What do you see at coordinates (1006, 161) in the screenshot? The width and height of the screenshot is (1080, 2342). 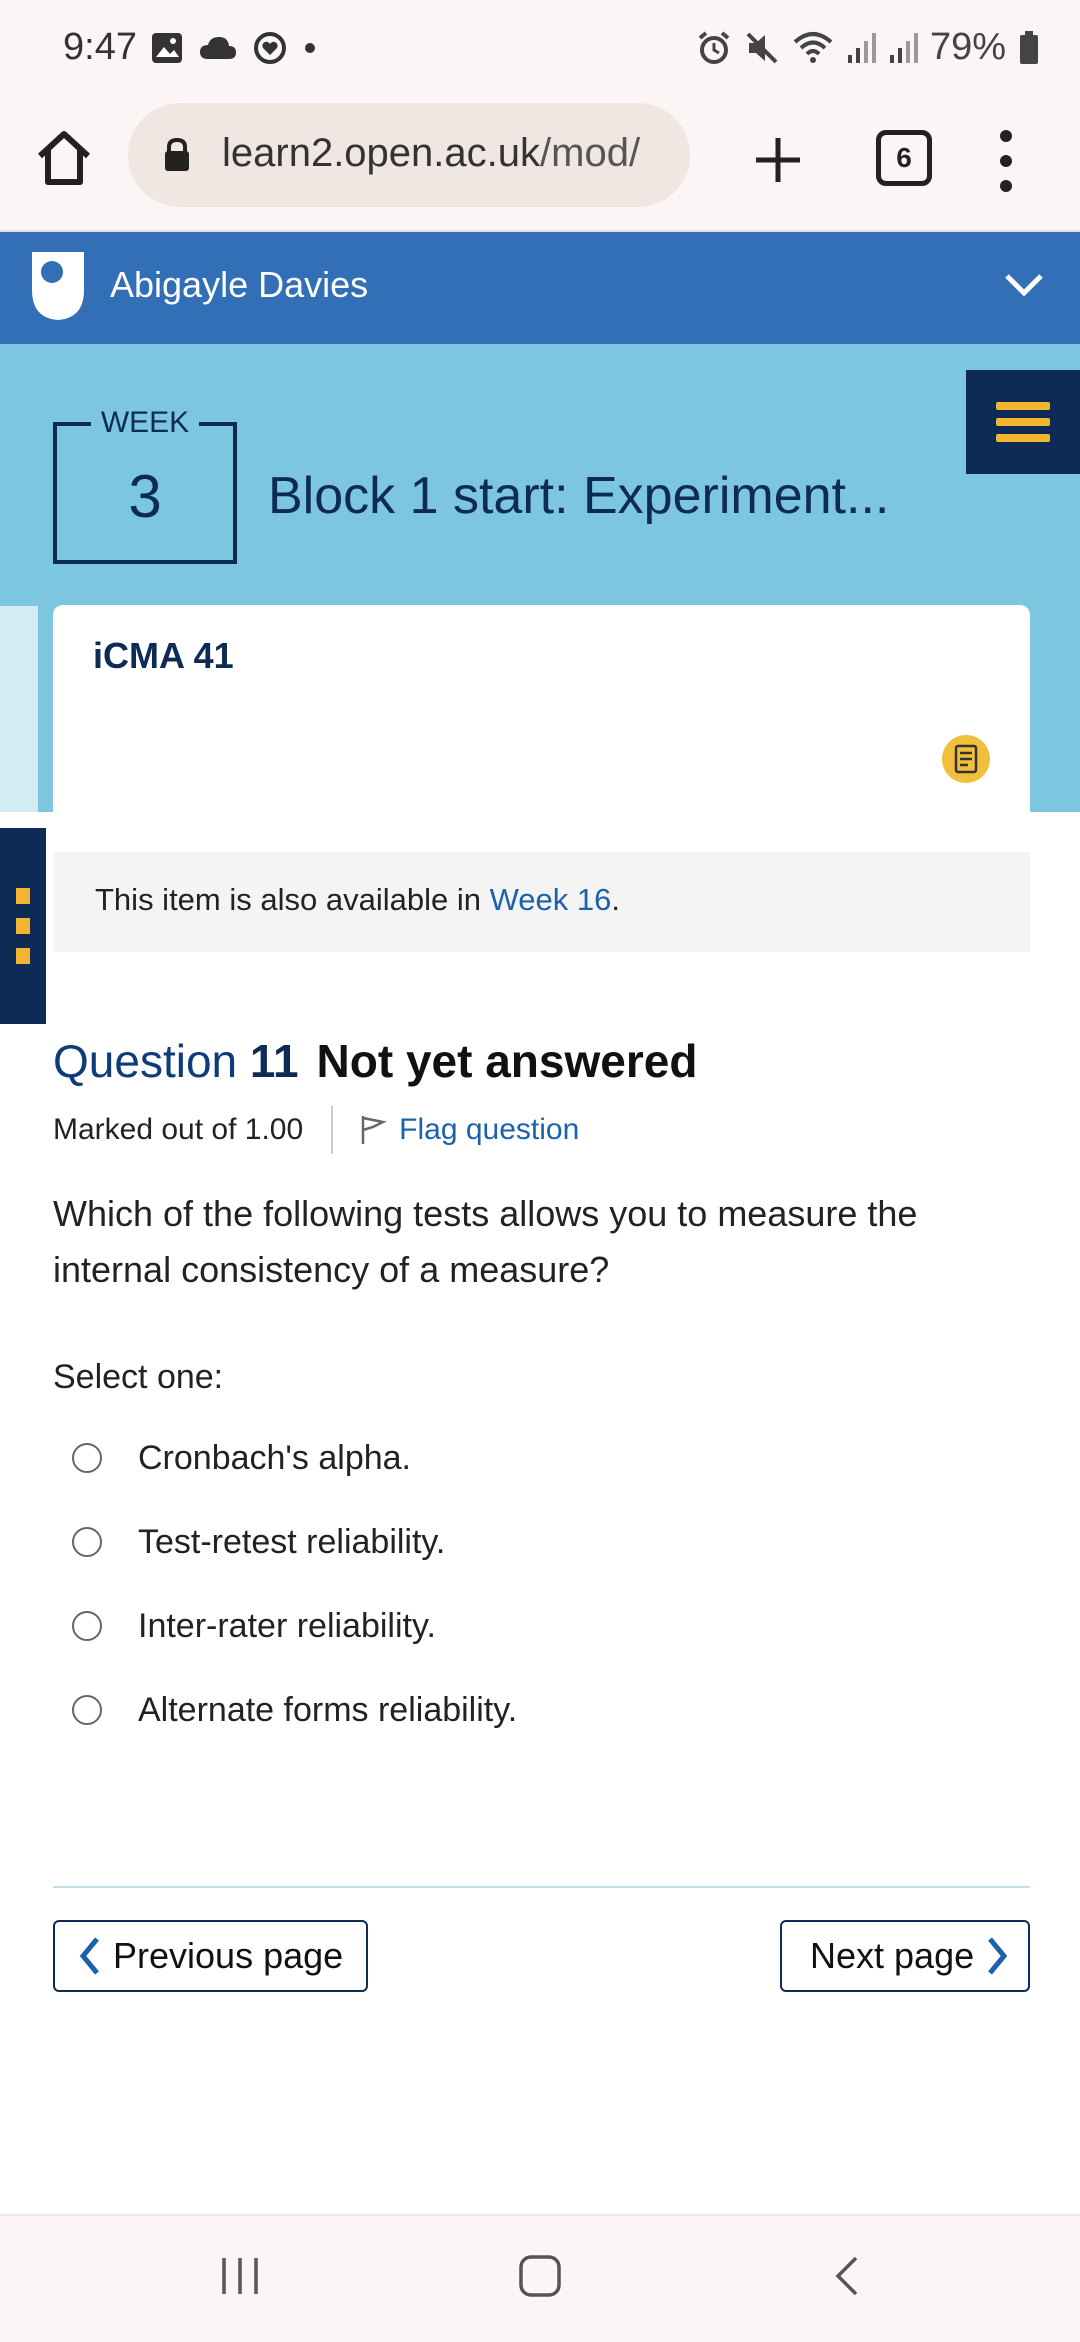 I see `more-menu-icon` at bounding box center [1006, 161].